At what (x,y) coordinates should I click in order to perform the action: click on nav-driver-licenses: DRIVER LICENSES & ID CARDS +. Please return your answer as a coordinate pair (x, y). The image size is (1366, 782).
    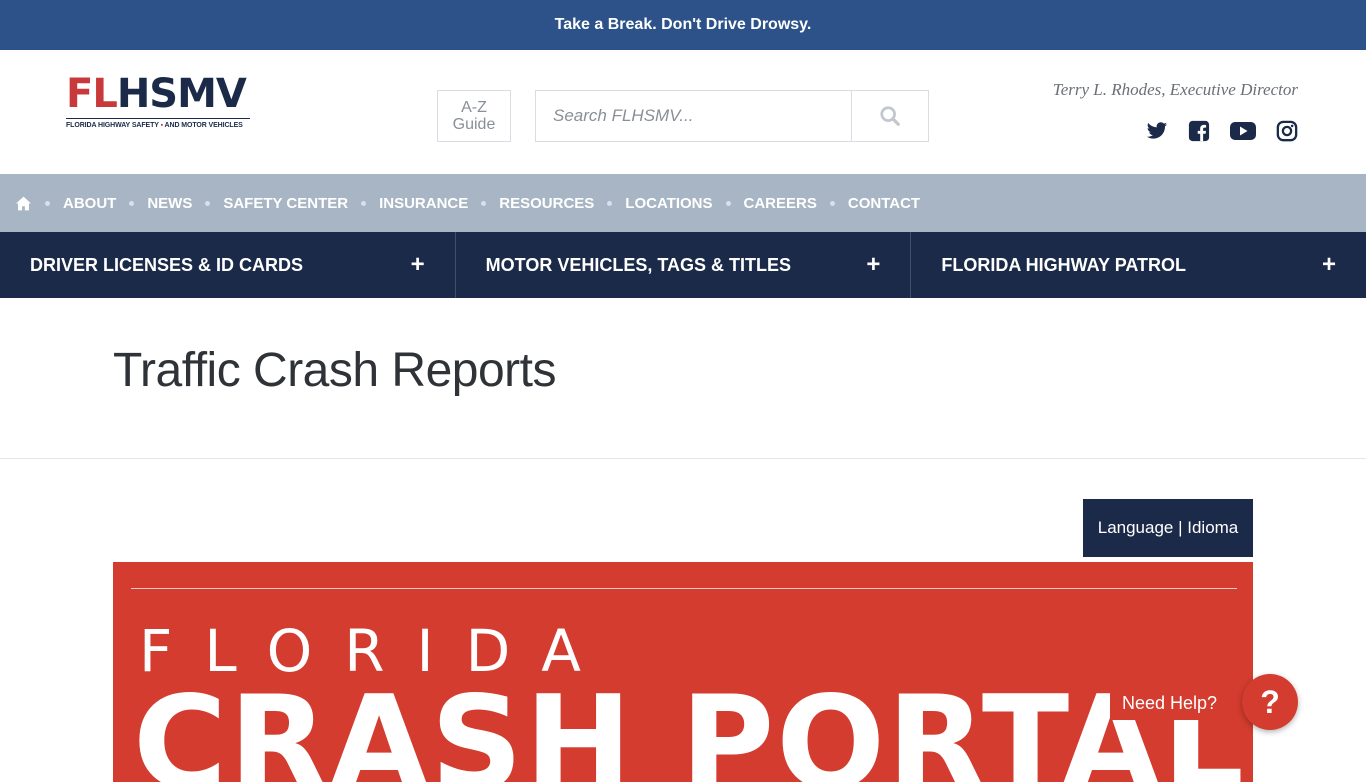
    Looking at the image, I should click on (228, 265).